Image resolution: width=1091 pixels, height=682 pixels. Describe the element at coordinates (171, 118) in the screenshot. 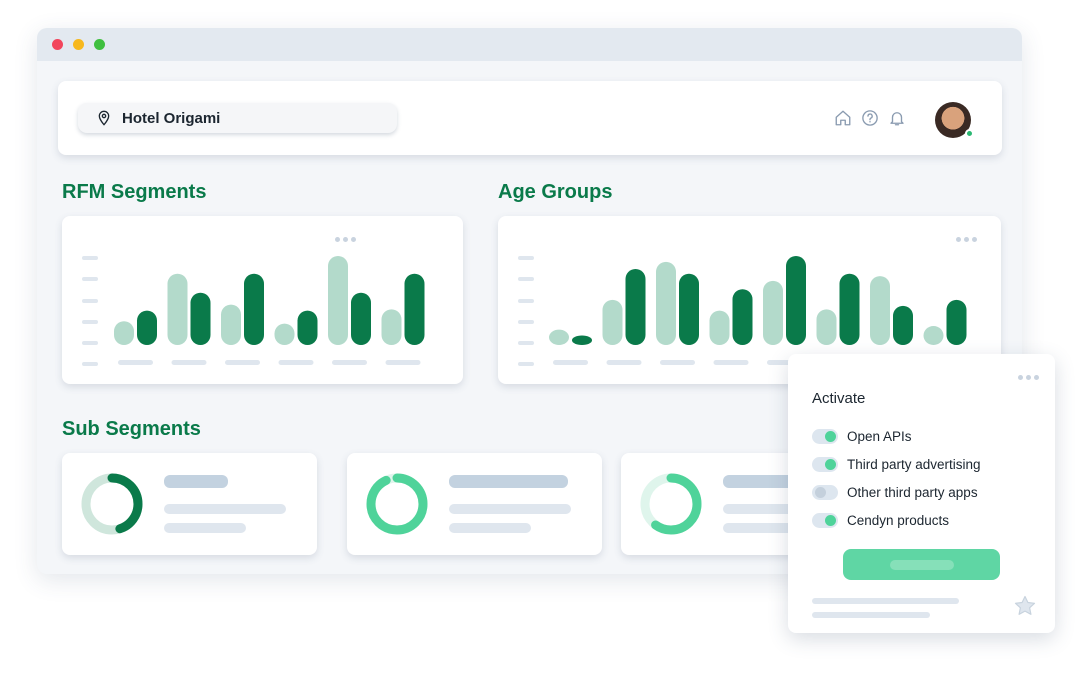

I see `location-label: Hotel Origami` at that location.